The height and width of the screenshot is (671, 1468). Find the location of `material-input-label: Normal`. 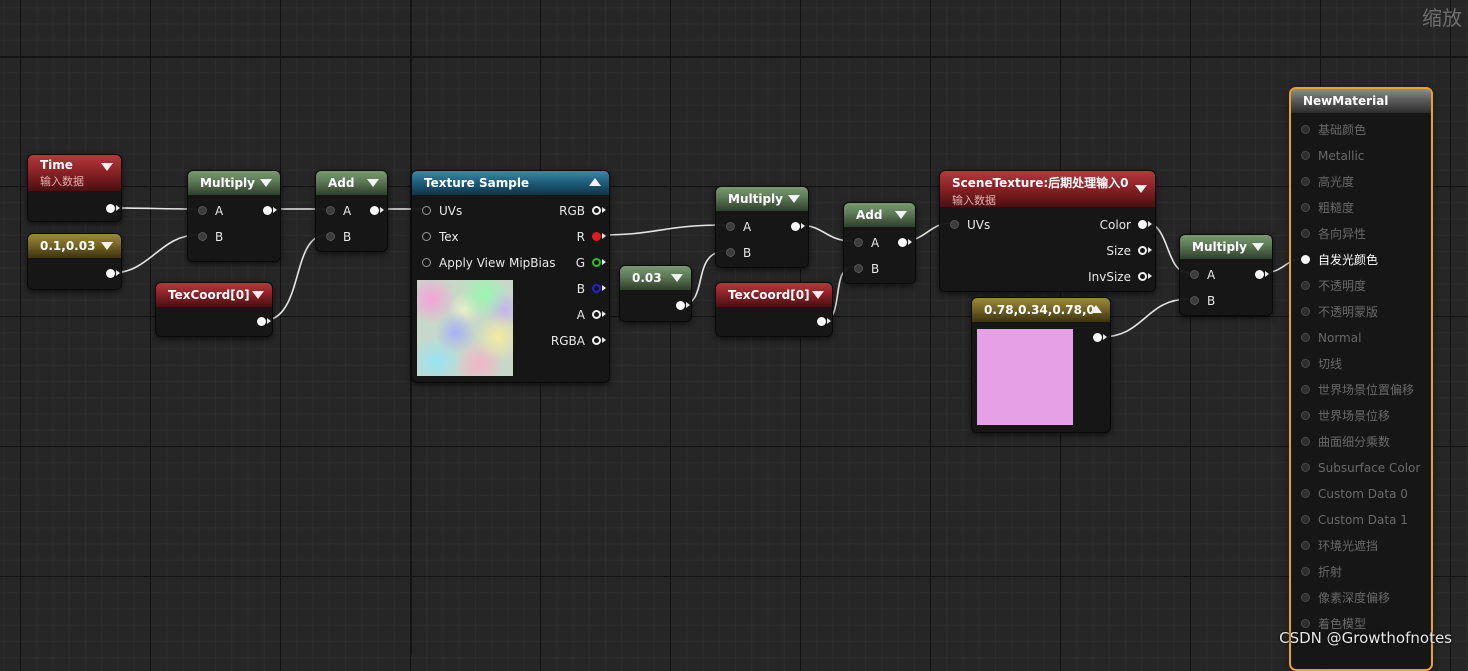

material-input-label: Normal is located at coordinates (1340, 338).